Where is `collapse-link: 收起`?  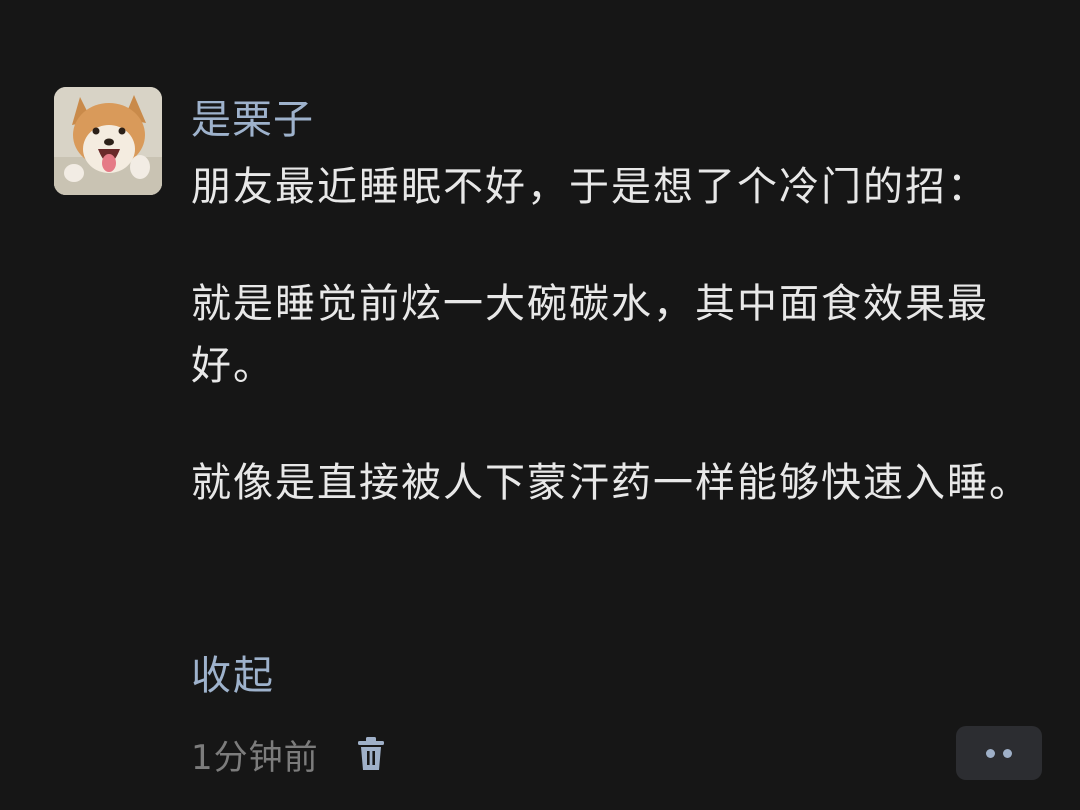 collapse-link: 收起 is located at coordinates (233, 676).